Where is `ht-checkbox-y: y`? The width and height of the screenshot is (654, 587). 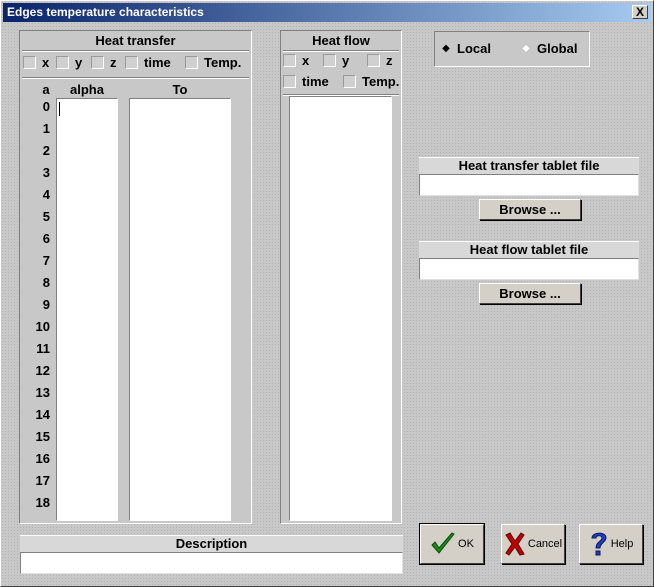
ht-checkbox-y: y is located at coordinates (69, 62).